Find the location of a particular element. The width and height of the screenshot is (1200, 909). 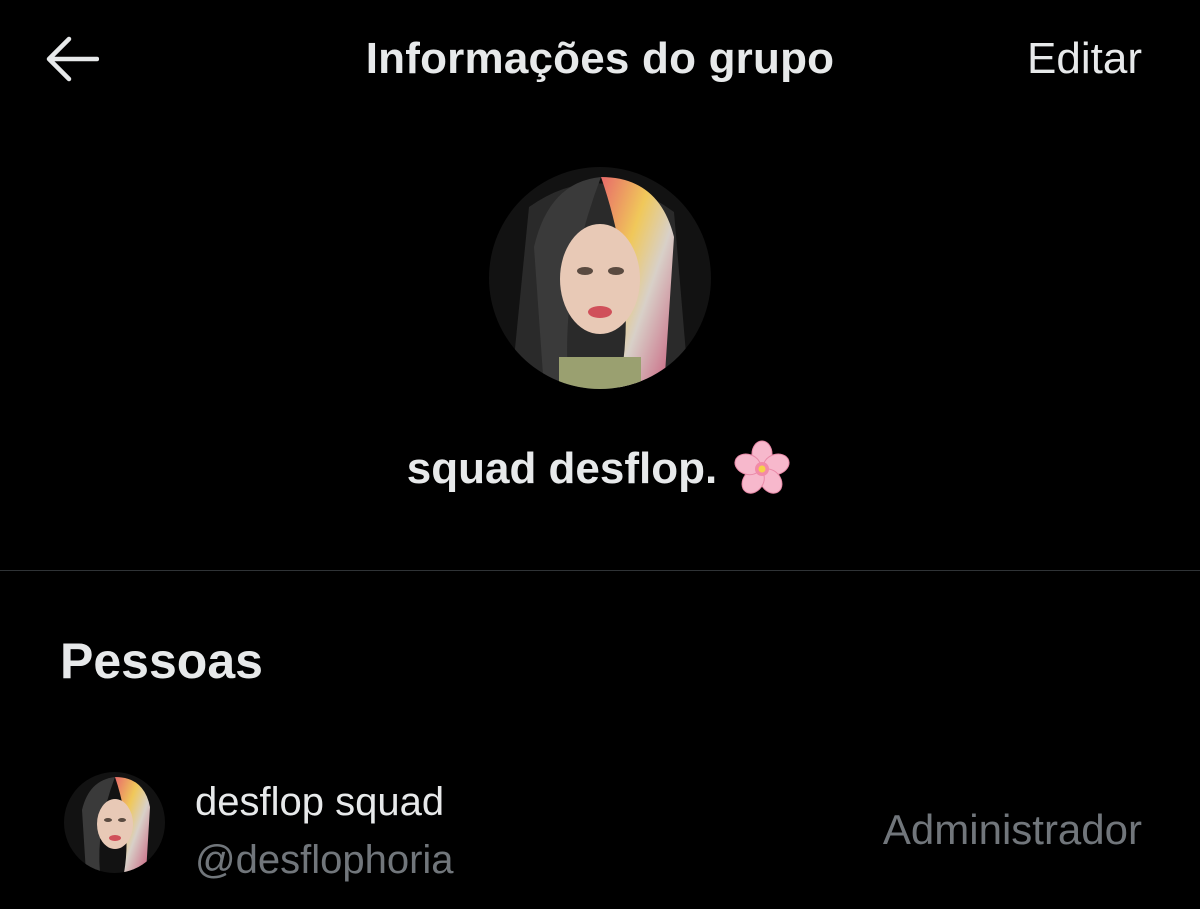

section-divider is located at coordinates (600, 570).